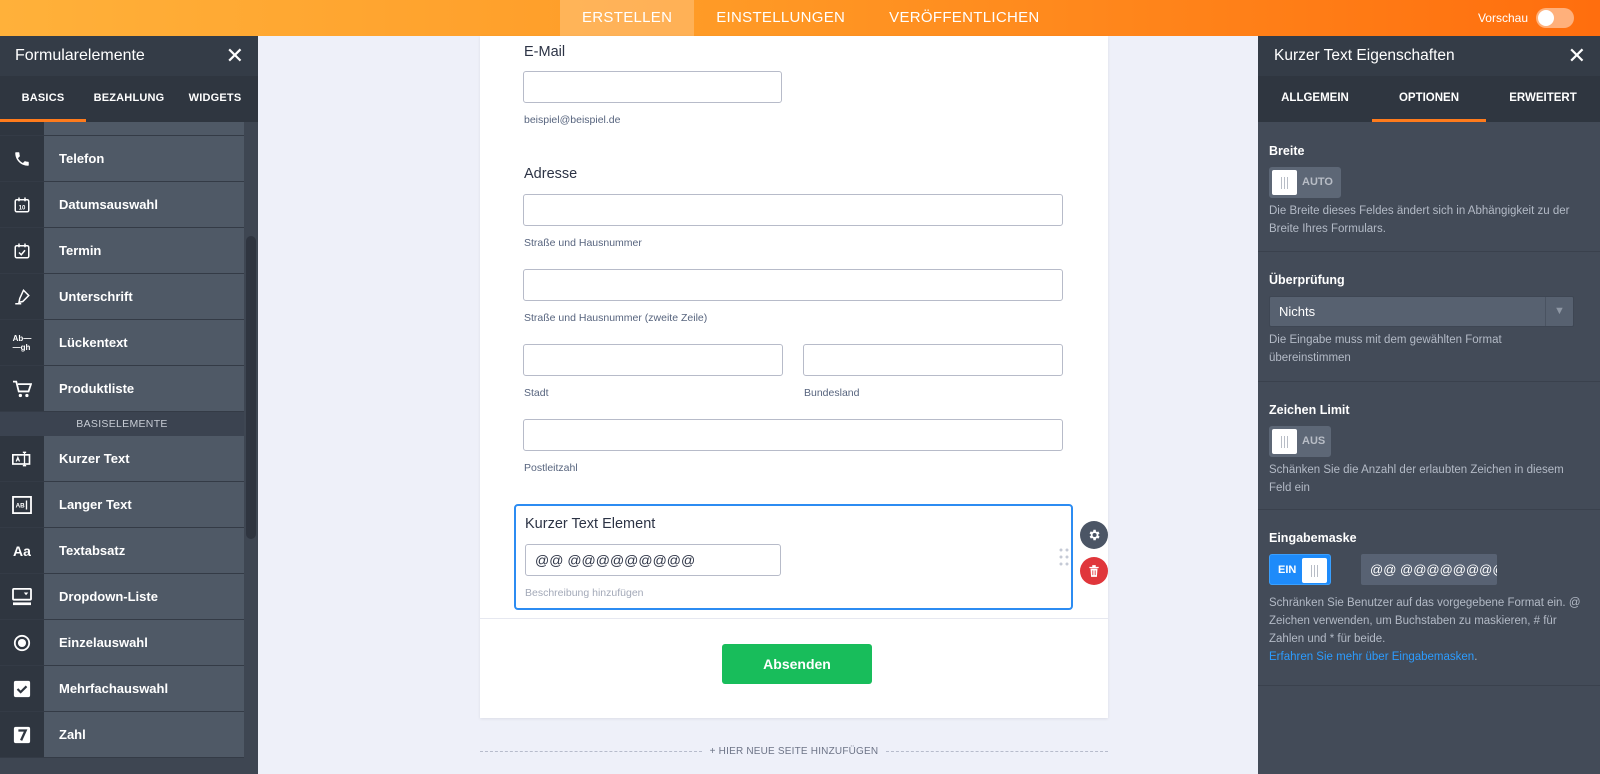  I want to click on element-item-textabsatz: Aa Textabsatz, so click(122, 551).